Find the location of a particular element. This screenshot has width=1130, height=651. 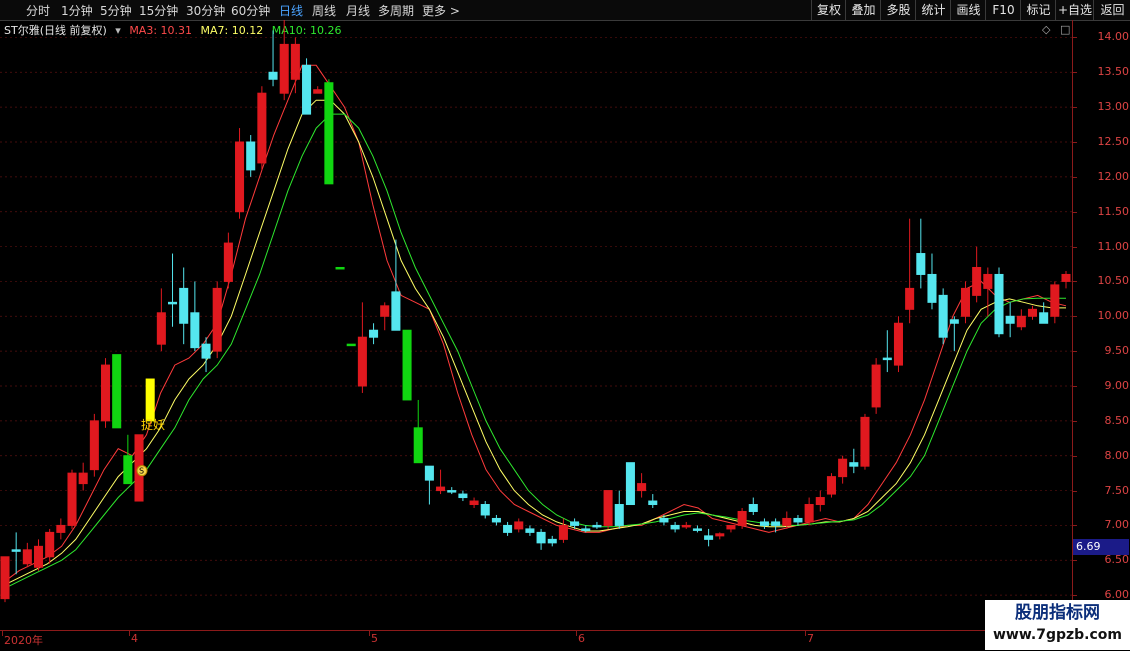

period-tab-0: 分时 is located at coordinates (38, 10).